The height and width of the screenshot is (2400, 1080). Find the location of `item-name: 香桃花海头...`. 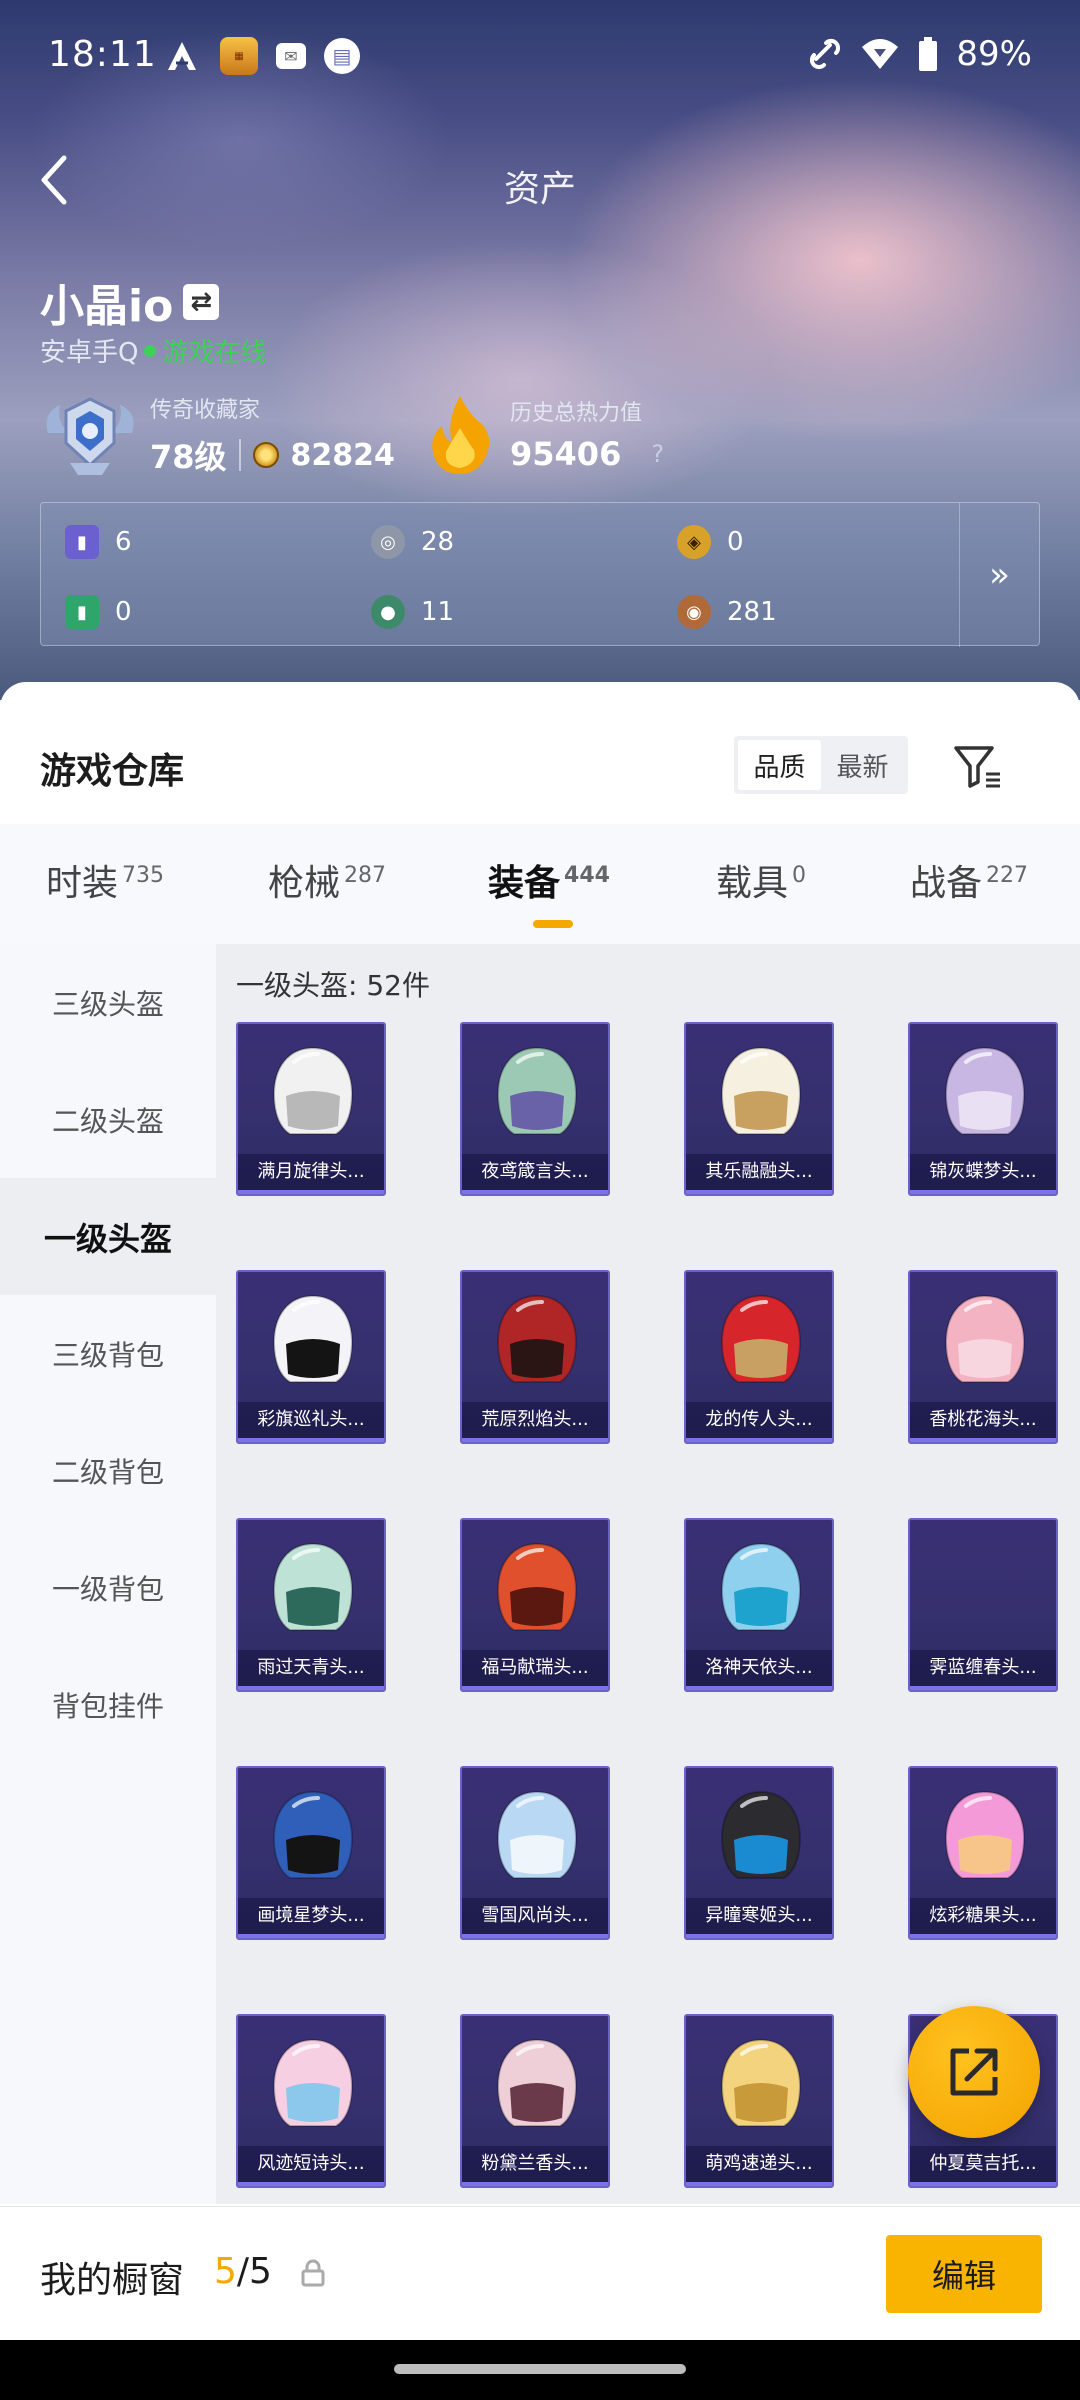

item-name: 香桃花海头... is located at coordinates (983, 1420).